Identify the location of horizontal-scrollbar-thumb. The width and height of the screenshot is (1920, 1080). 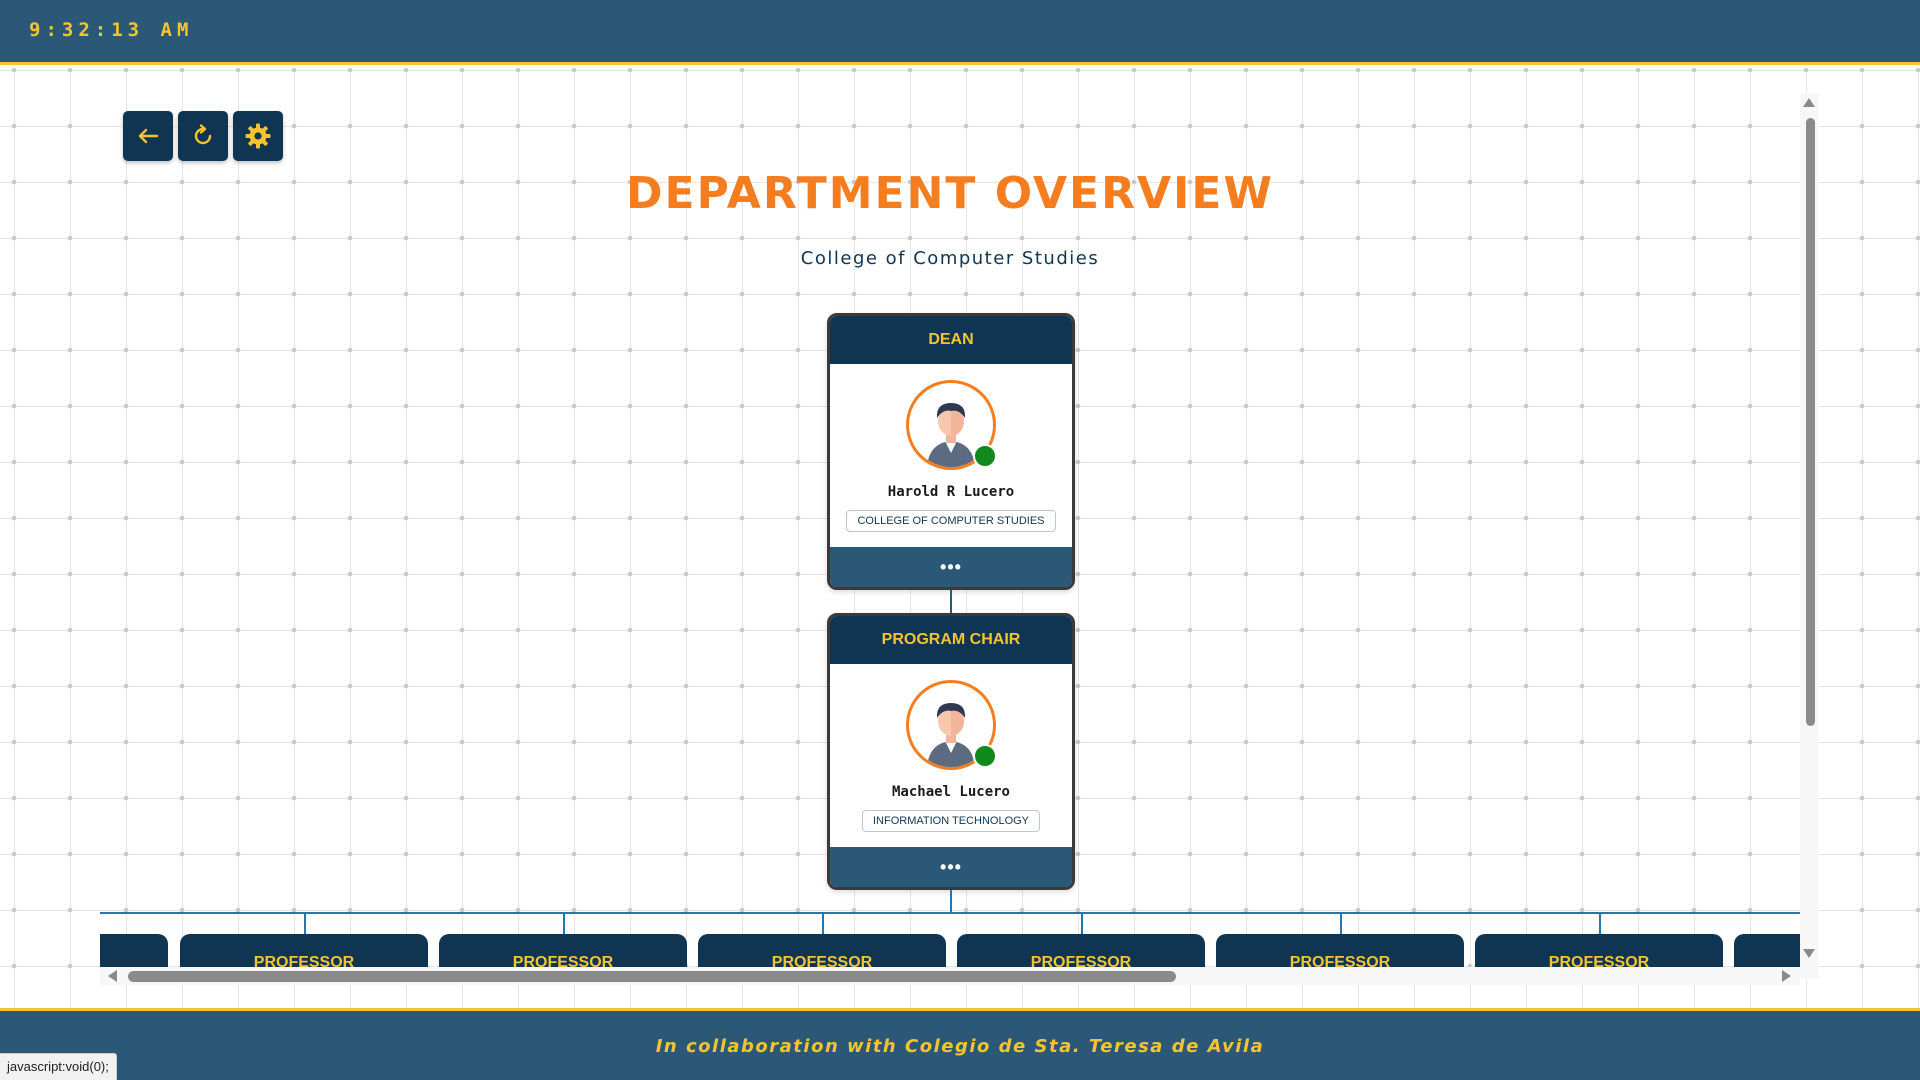
(652, 976).